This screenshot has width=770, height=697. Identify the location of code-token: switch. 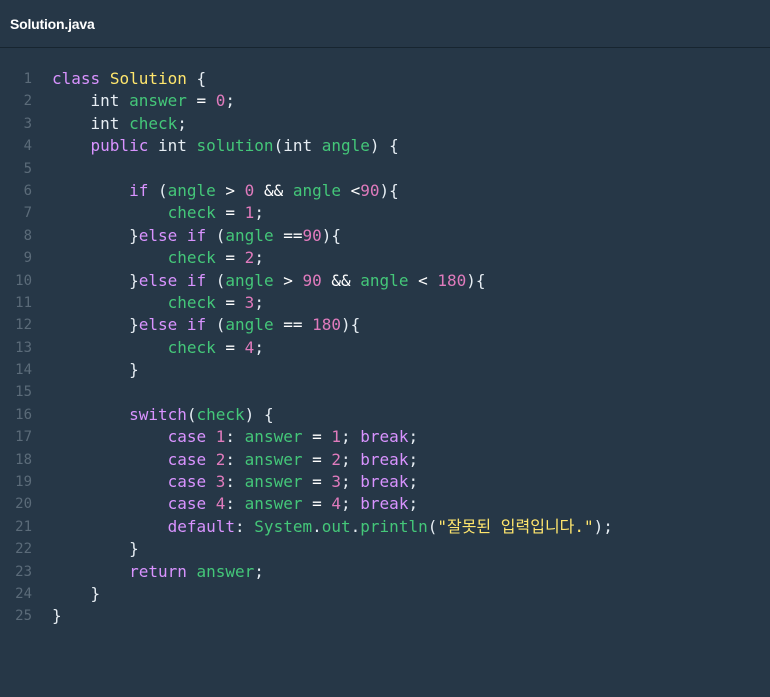
(158, 414).